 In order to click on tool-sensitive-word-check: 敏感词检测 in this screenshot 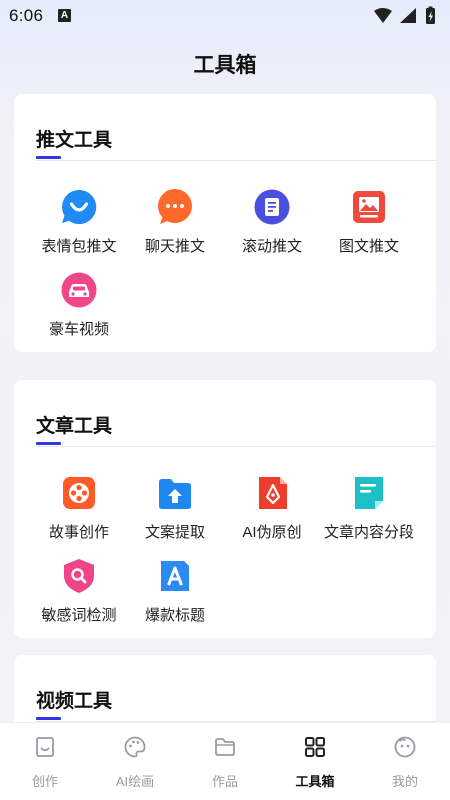, I will do `click(79, 598)`.